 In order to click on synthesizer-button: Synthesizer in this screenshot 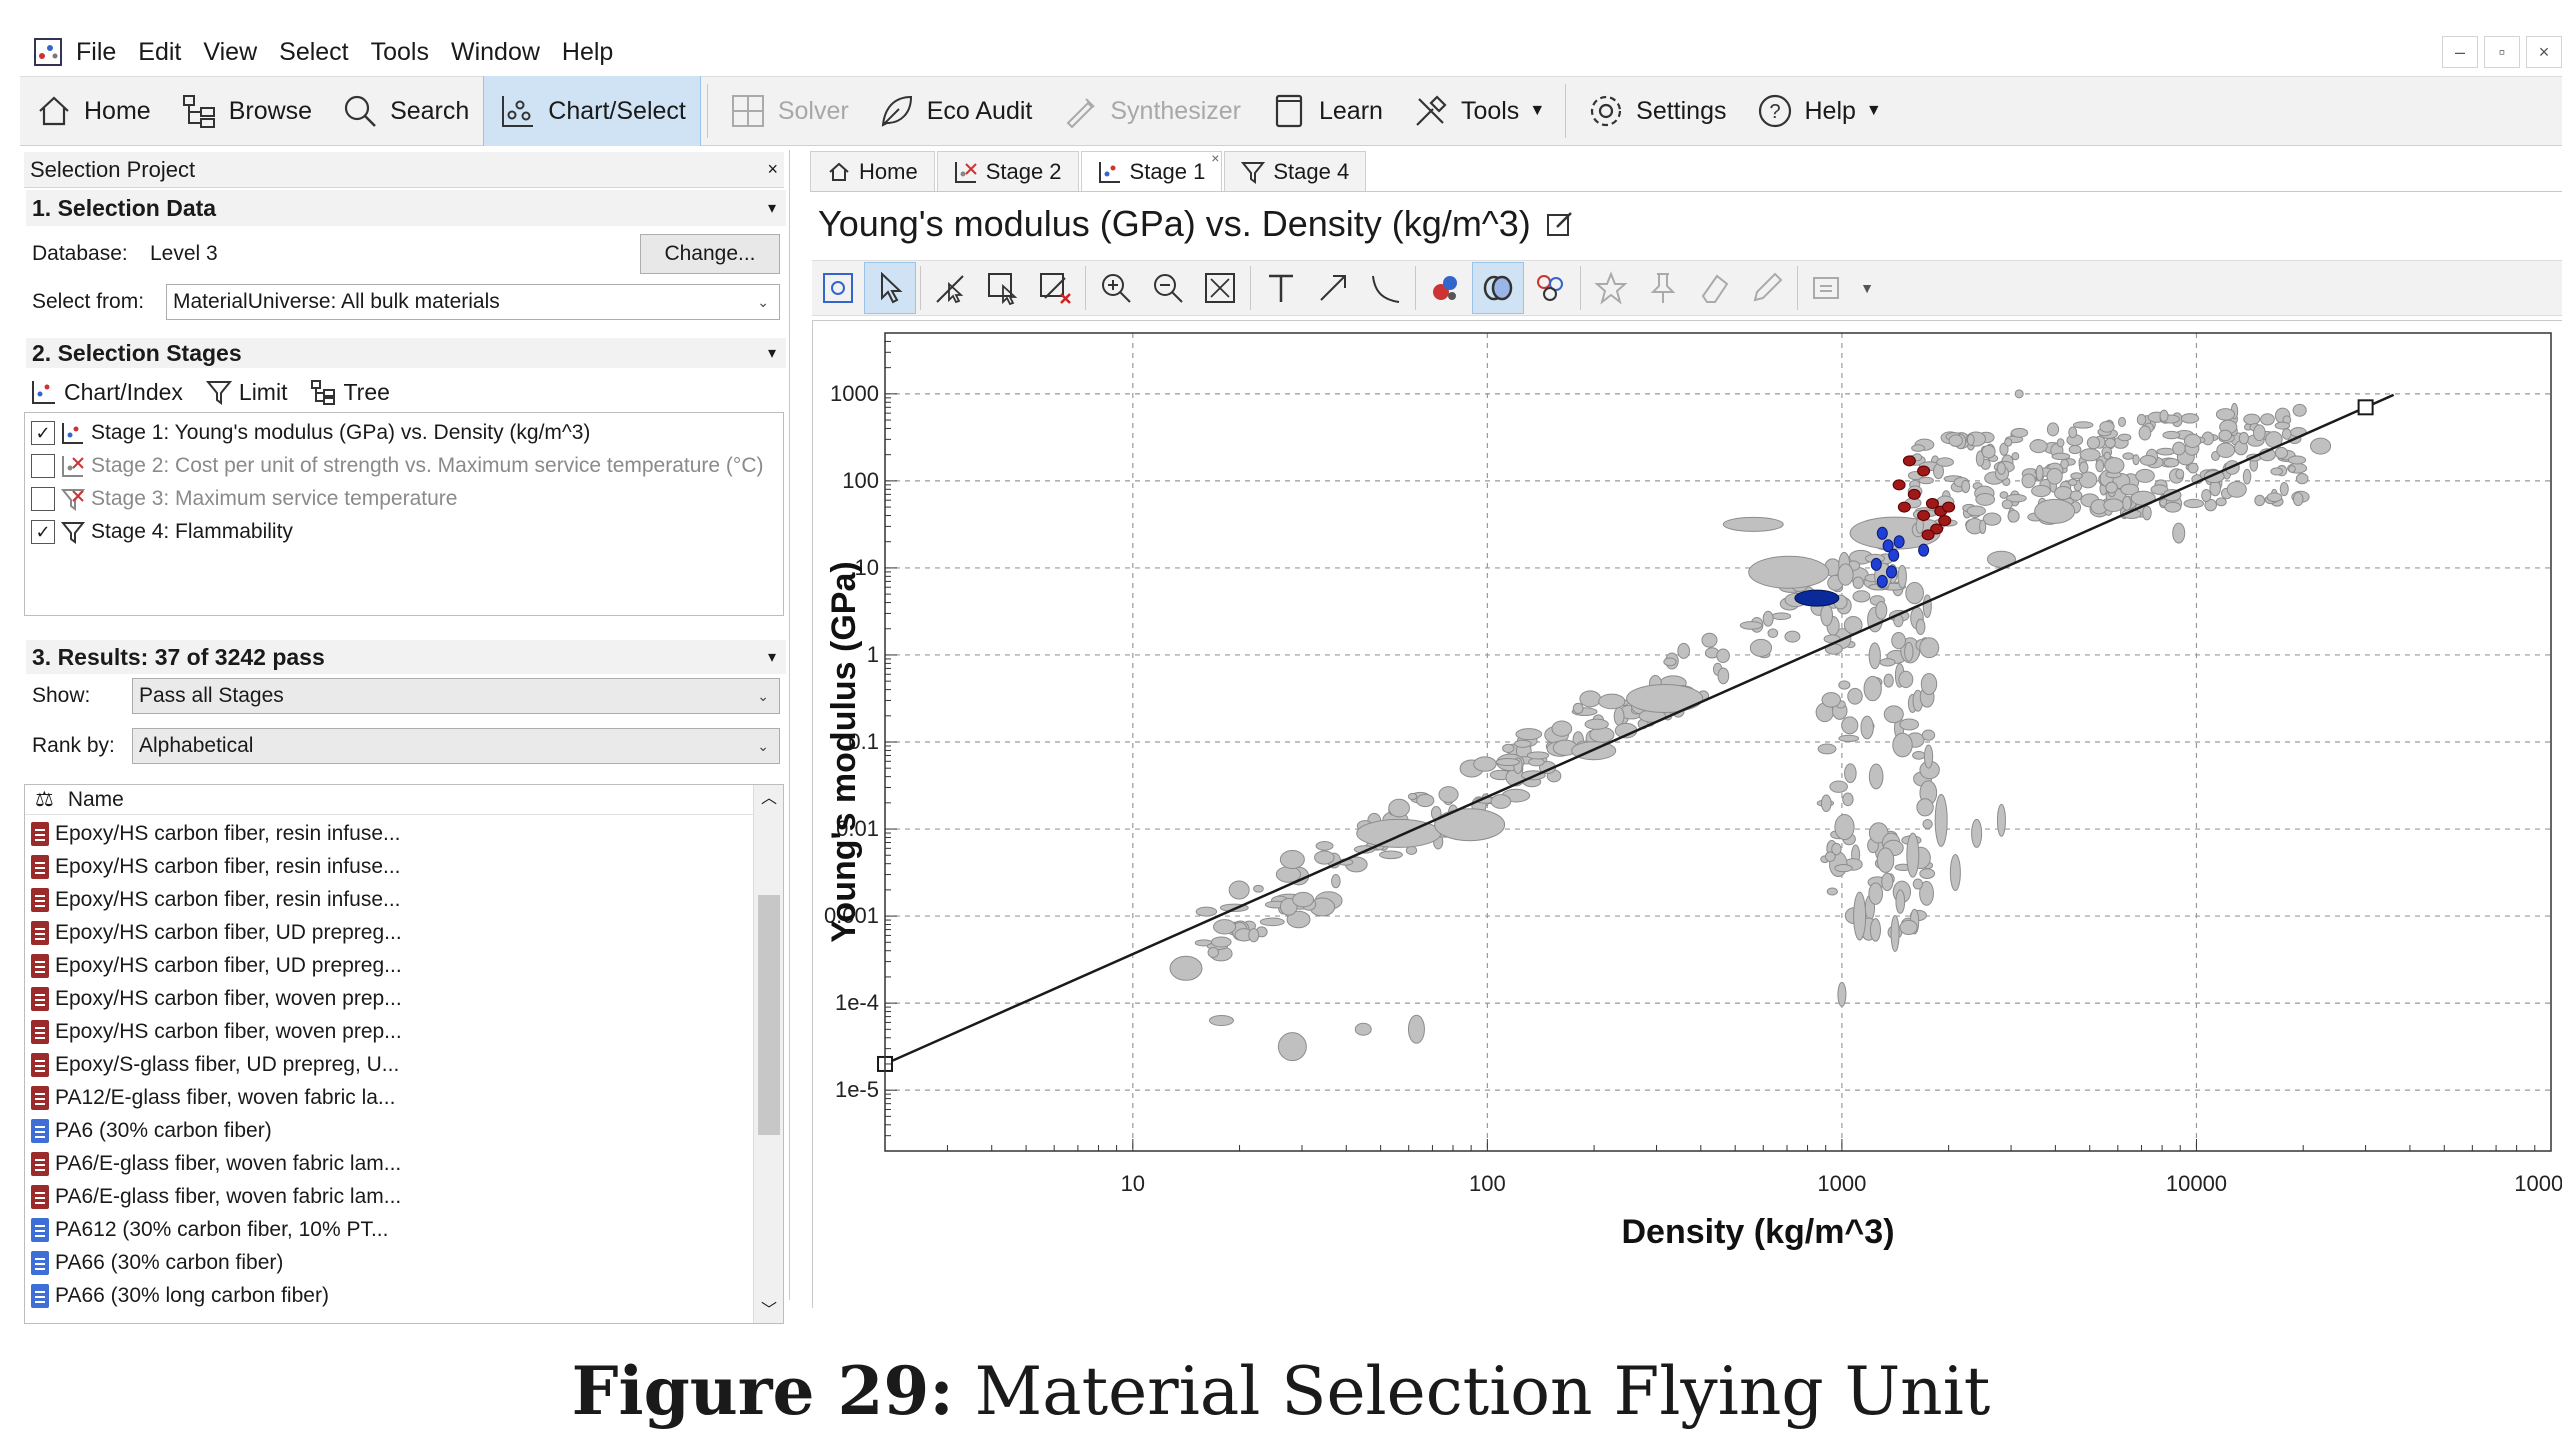, I will do `click(1150, 111)`.